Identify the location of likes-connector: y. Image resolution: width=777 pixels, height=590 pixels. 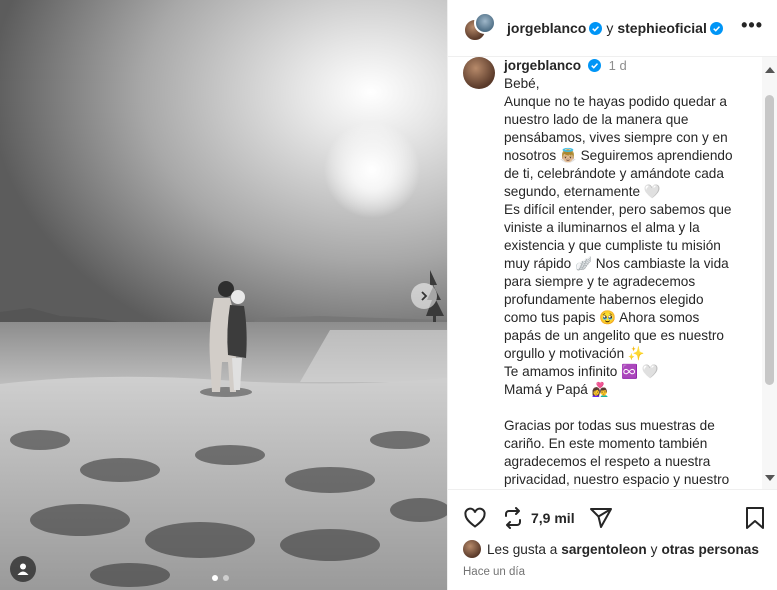
(654, 549).